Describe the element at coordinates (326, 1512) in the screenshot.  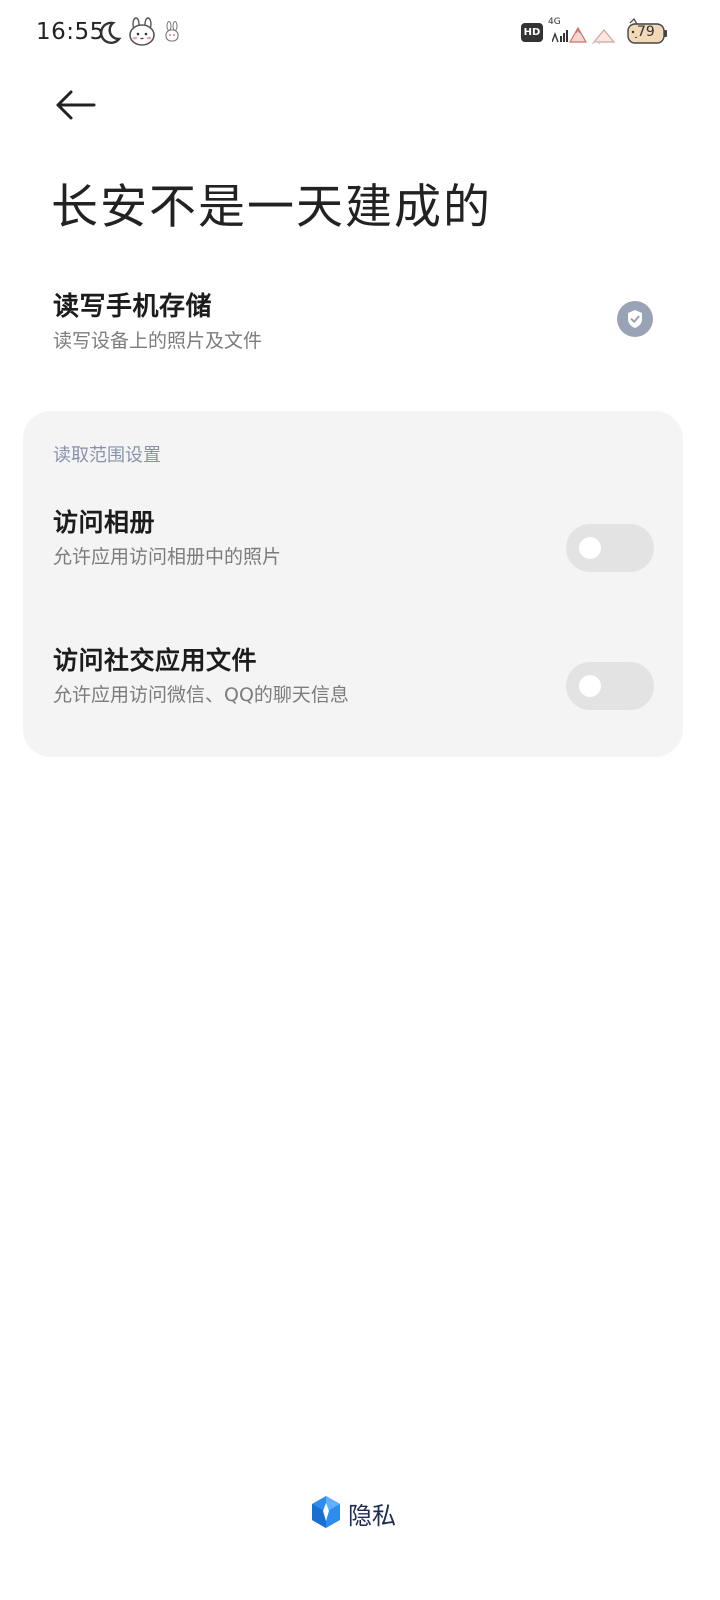
I see `privacy-shield-icon` at that location.